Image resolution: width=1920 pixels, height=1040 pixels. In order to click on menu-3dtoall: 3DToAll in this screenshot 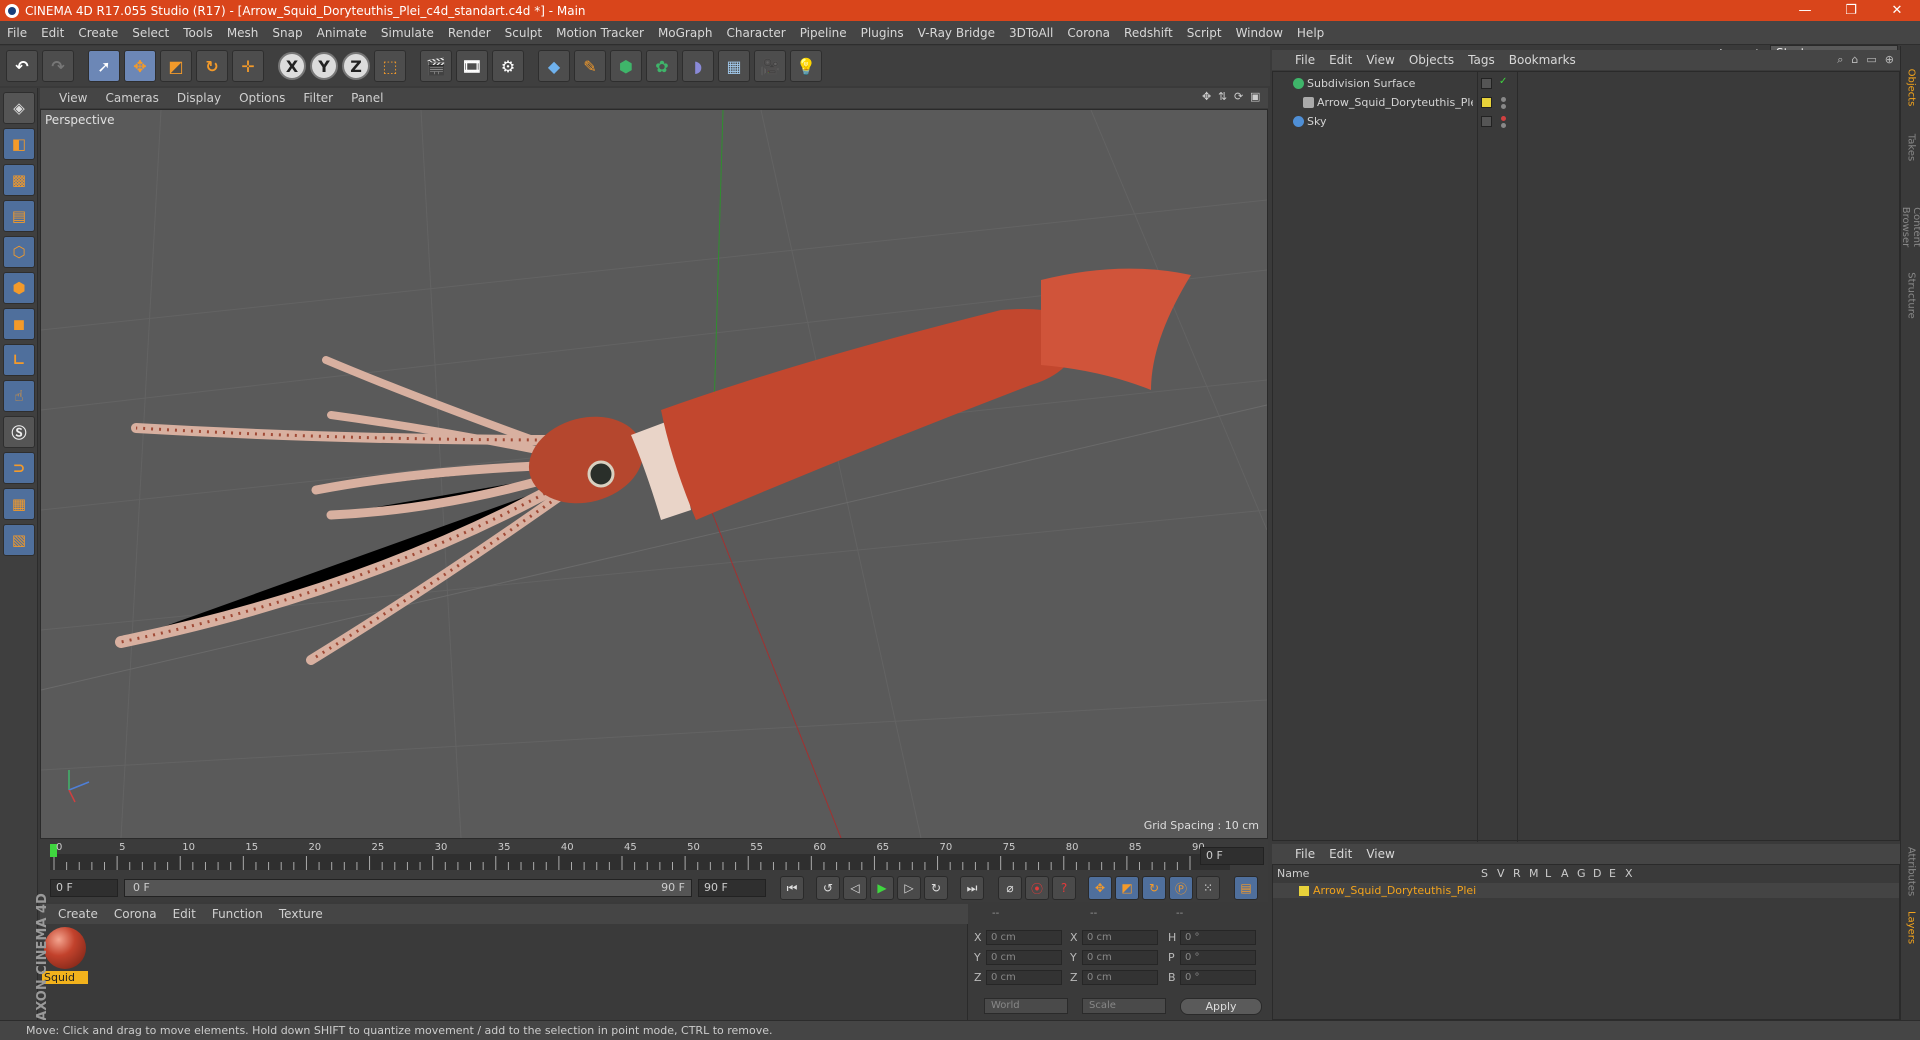, I will do `click(1031, 33)`.